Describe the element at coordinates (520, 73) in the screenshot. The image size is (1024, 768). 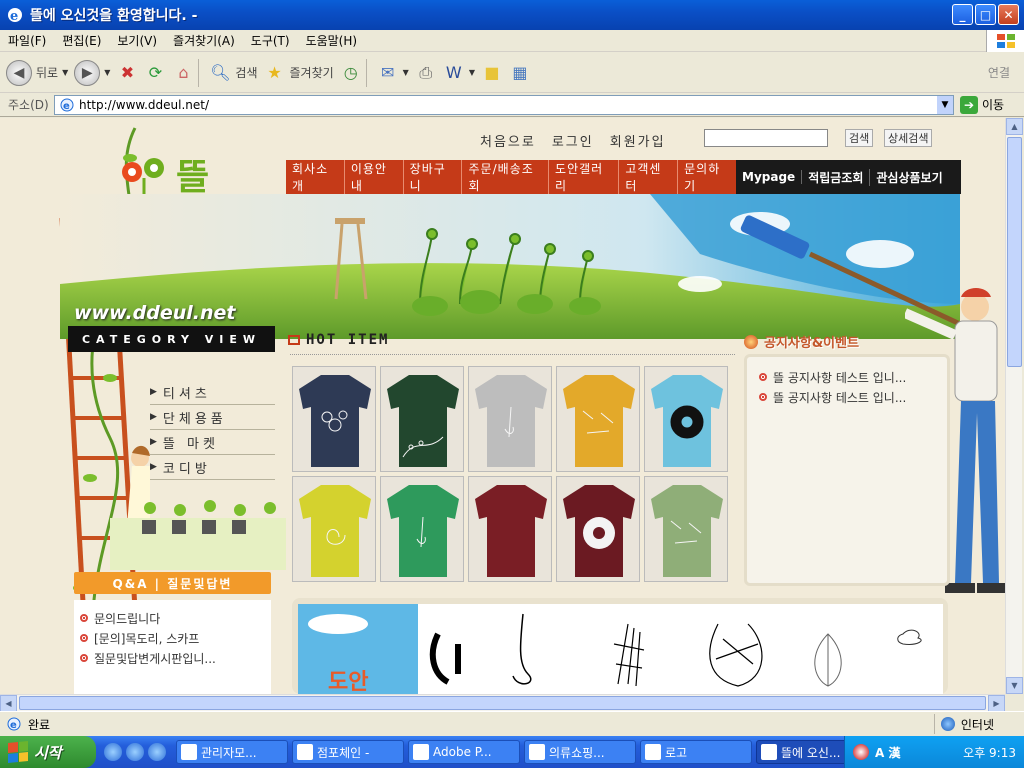
I see `messenger-button: ▦` at that location.